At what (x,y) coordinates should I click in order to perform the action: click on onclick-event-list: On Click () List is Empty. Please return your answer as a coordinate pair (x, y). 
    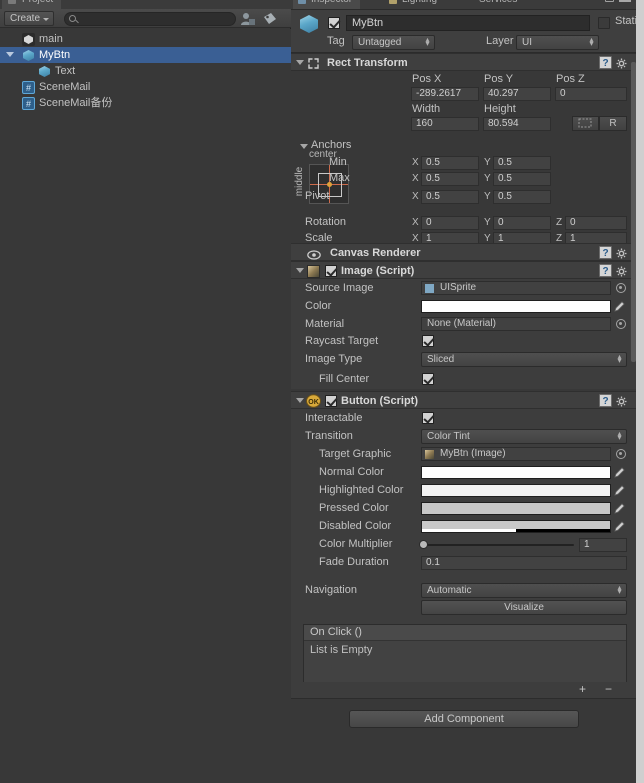
    Looking at the image, I should click on (465, 654).